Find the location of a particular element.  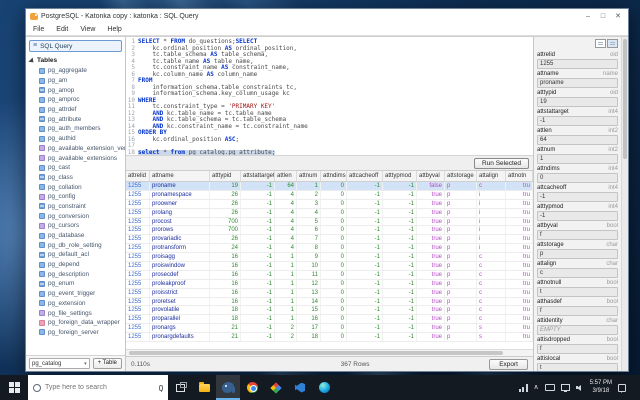

activity-icon is located at coordinates (523, 387).